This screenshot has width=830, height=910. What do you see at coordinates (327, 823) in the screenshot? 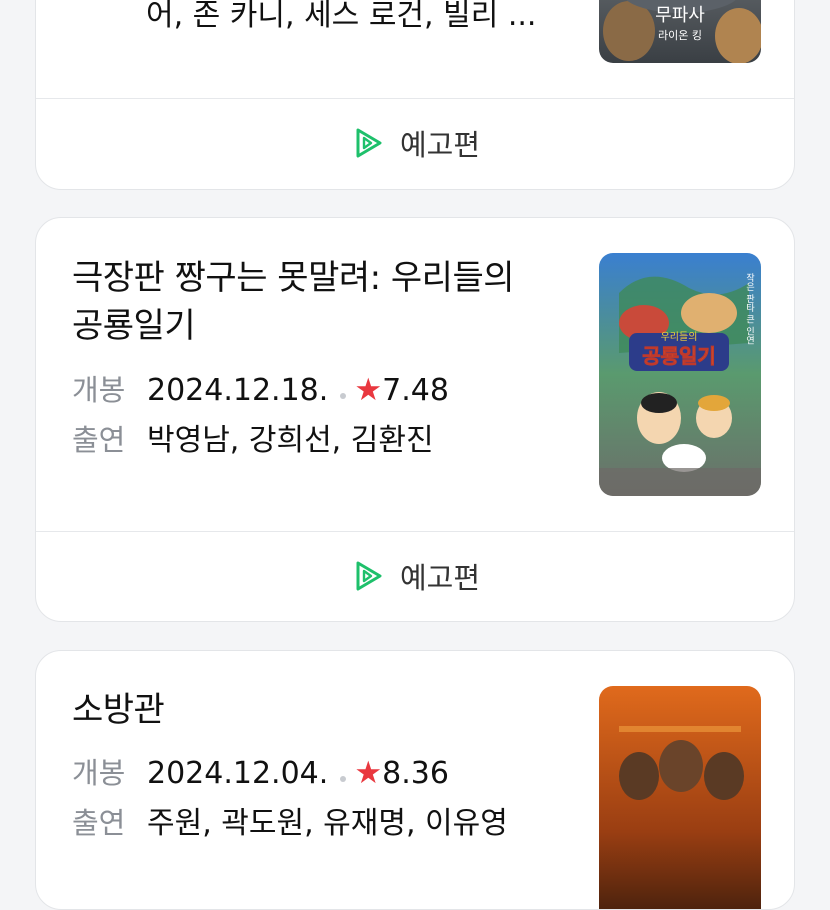
I see `cast-value: 주원, 곽도원, 유재명, 이유영` at bounding box center [327, 823].